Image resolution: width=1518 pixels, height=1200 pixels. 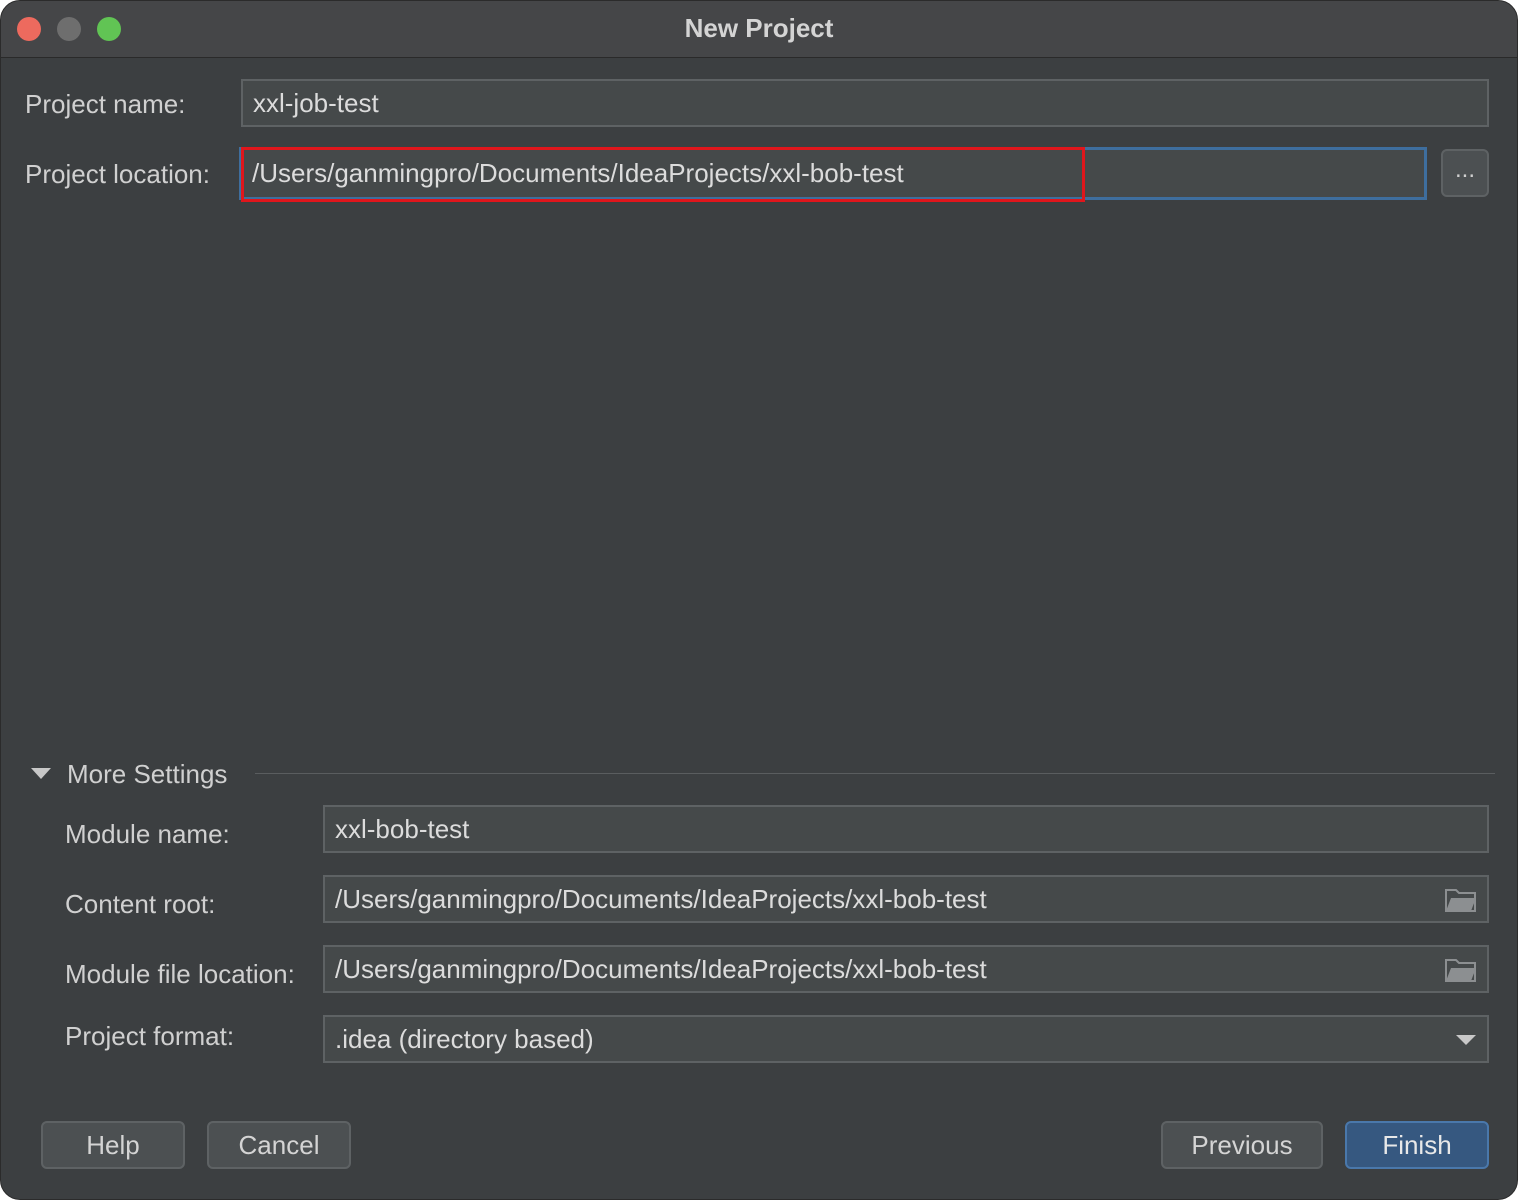 I want to click on module-name-input: xxl-bob-test, so click(x=906, y=829).